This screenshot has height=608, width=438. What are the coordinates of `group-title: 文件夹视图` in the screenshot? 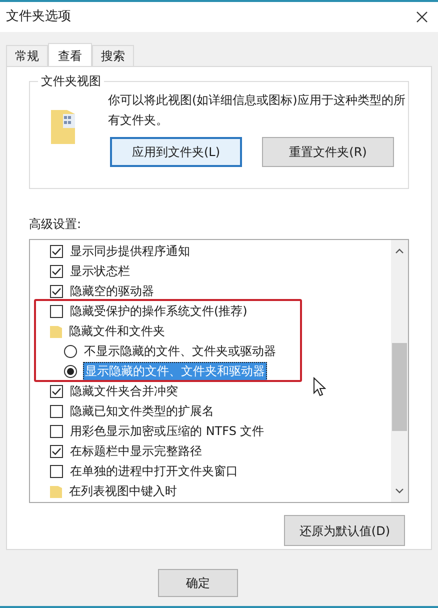 It's located at (71, 81).